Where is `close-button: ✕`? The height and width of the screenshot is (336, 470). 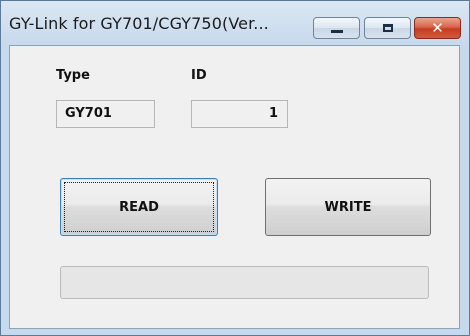
close-button: ✕ is located at coordinates (437, 28).